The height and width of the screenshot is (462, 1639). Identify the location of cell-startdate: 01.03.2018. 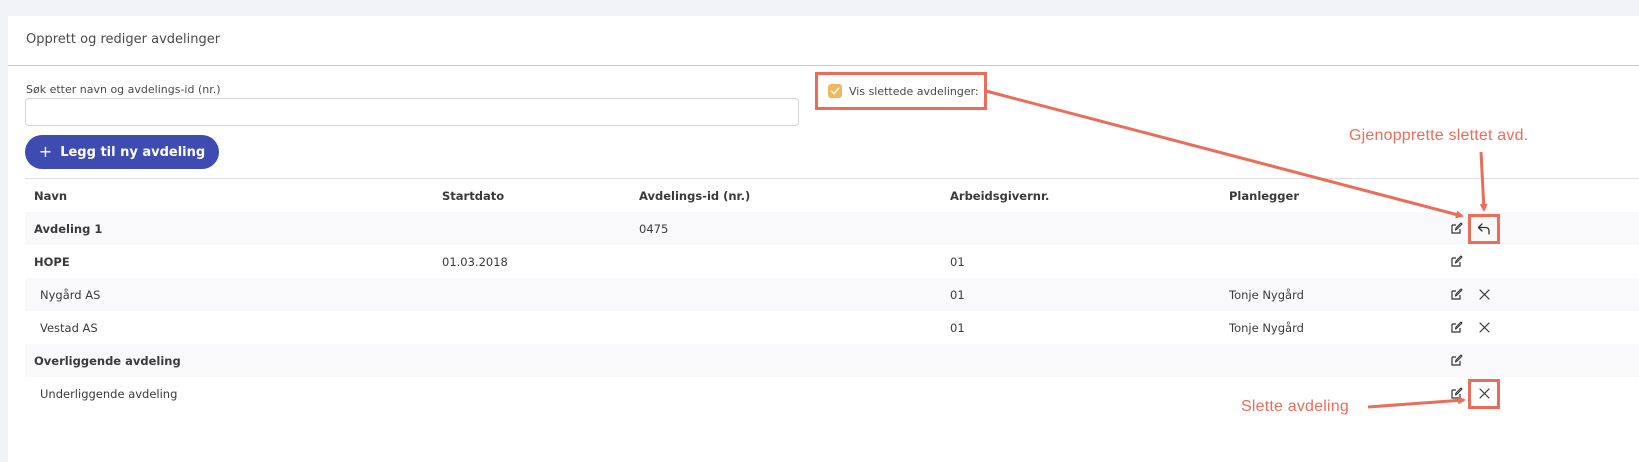
(475, 261).